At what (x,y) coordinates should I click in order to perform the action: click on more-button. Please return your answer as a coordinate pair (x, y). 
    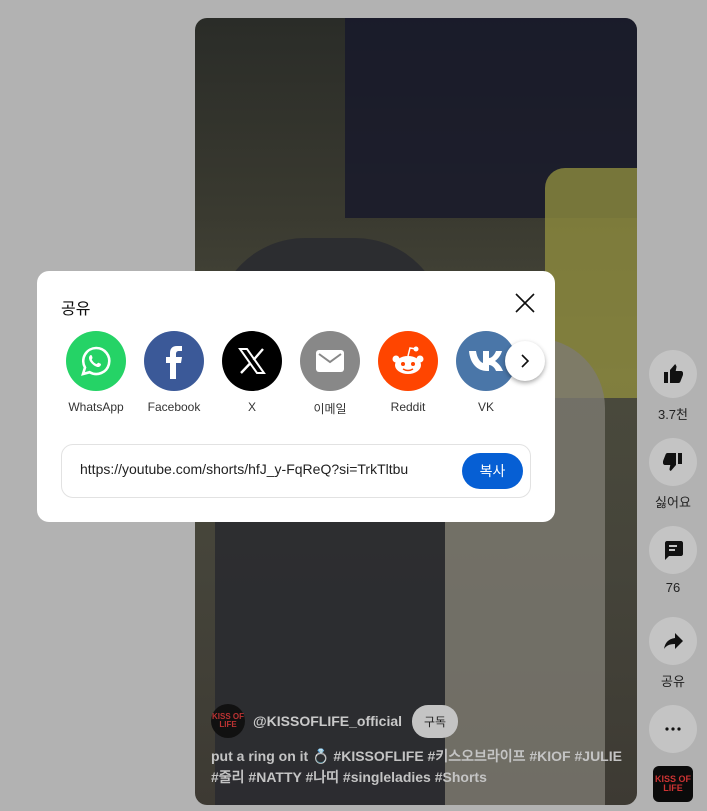
    Looking at the image, I should click on (673, 729).